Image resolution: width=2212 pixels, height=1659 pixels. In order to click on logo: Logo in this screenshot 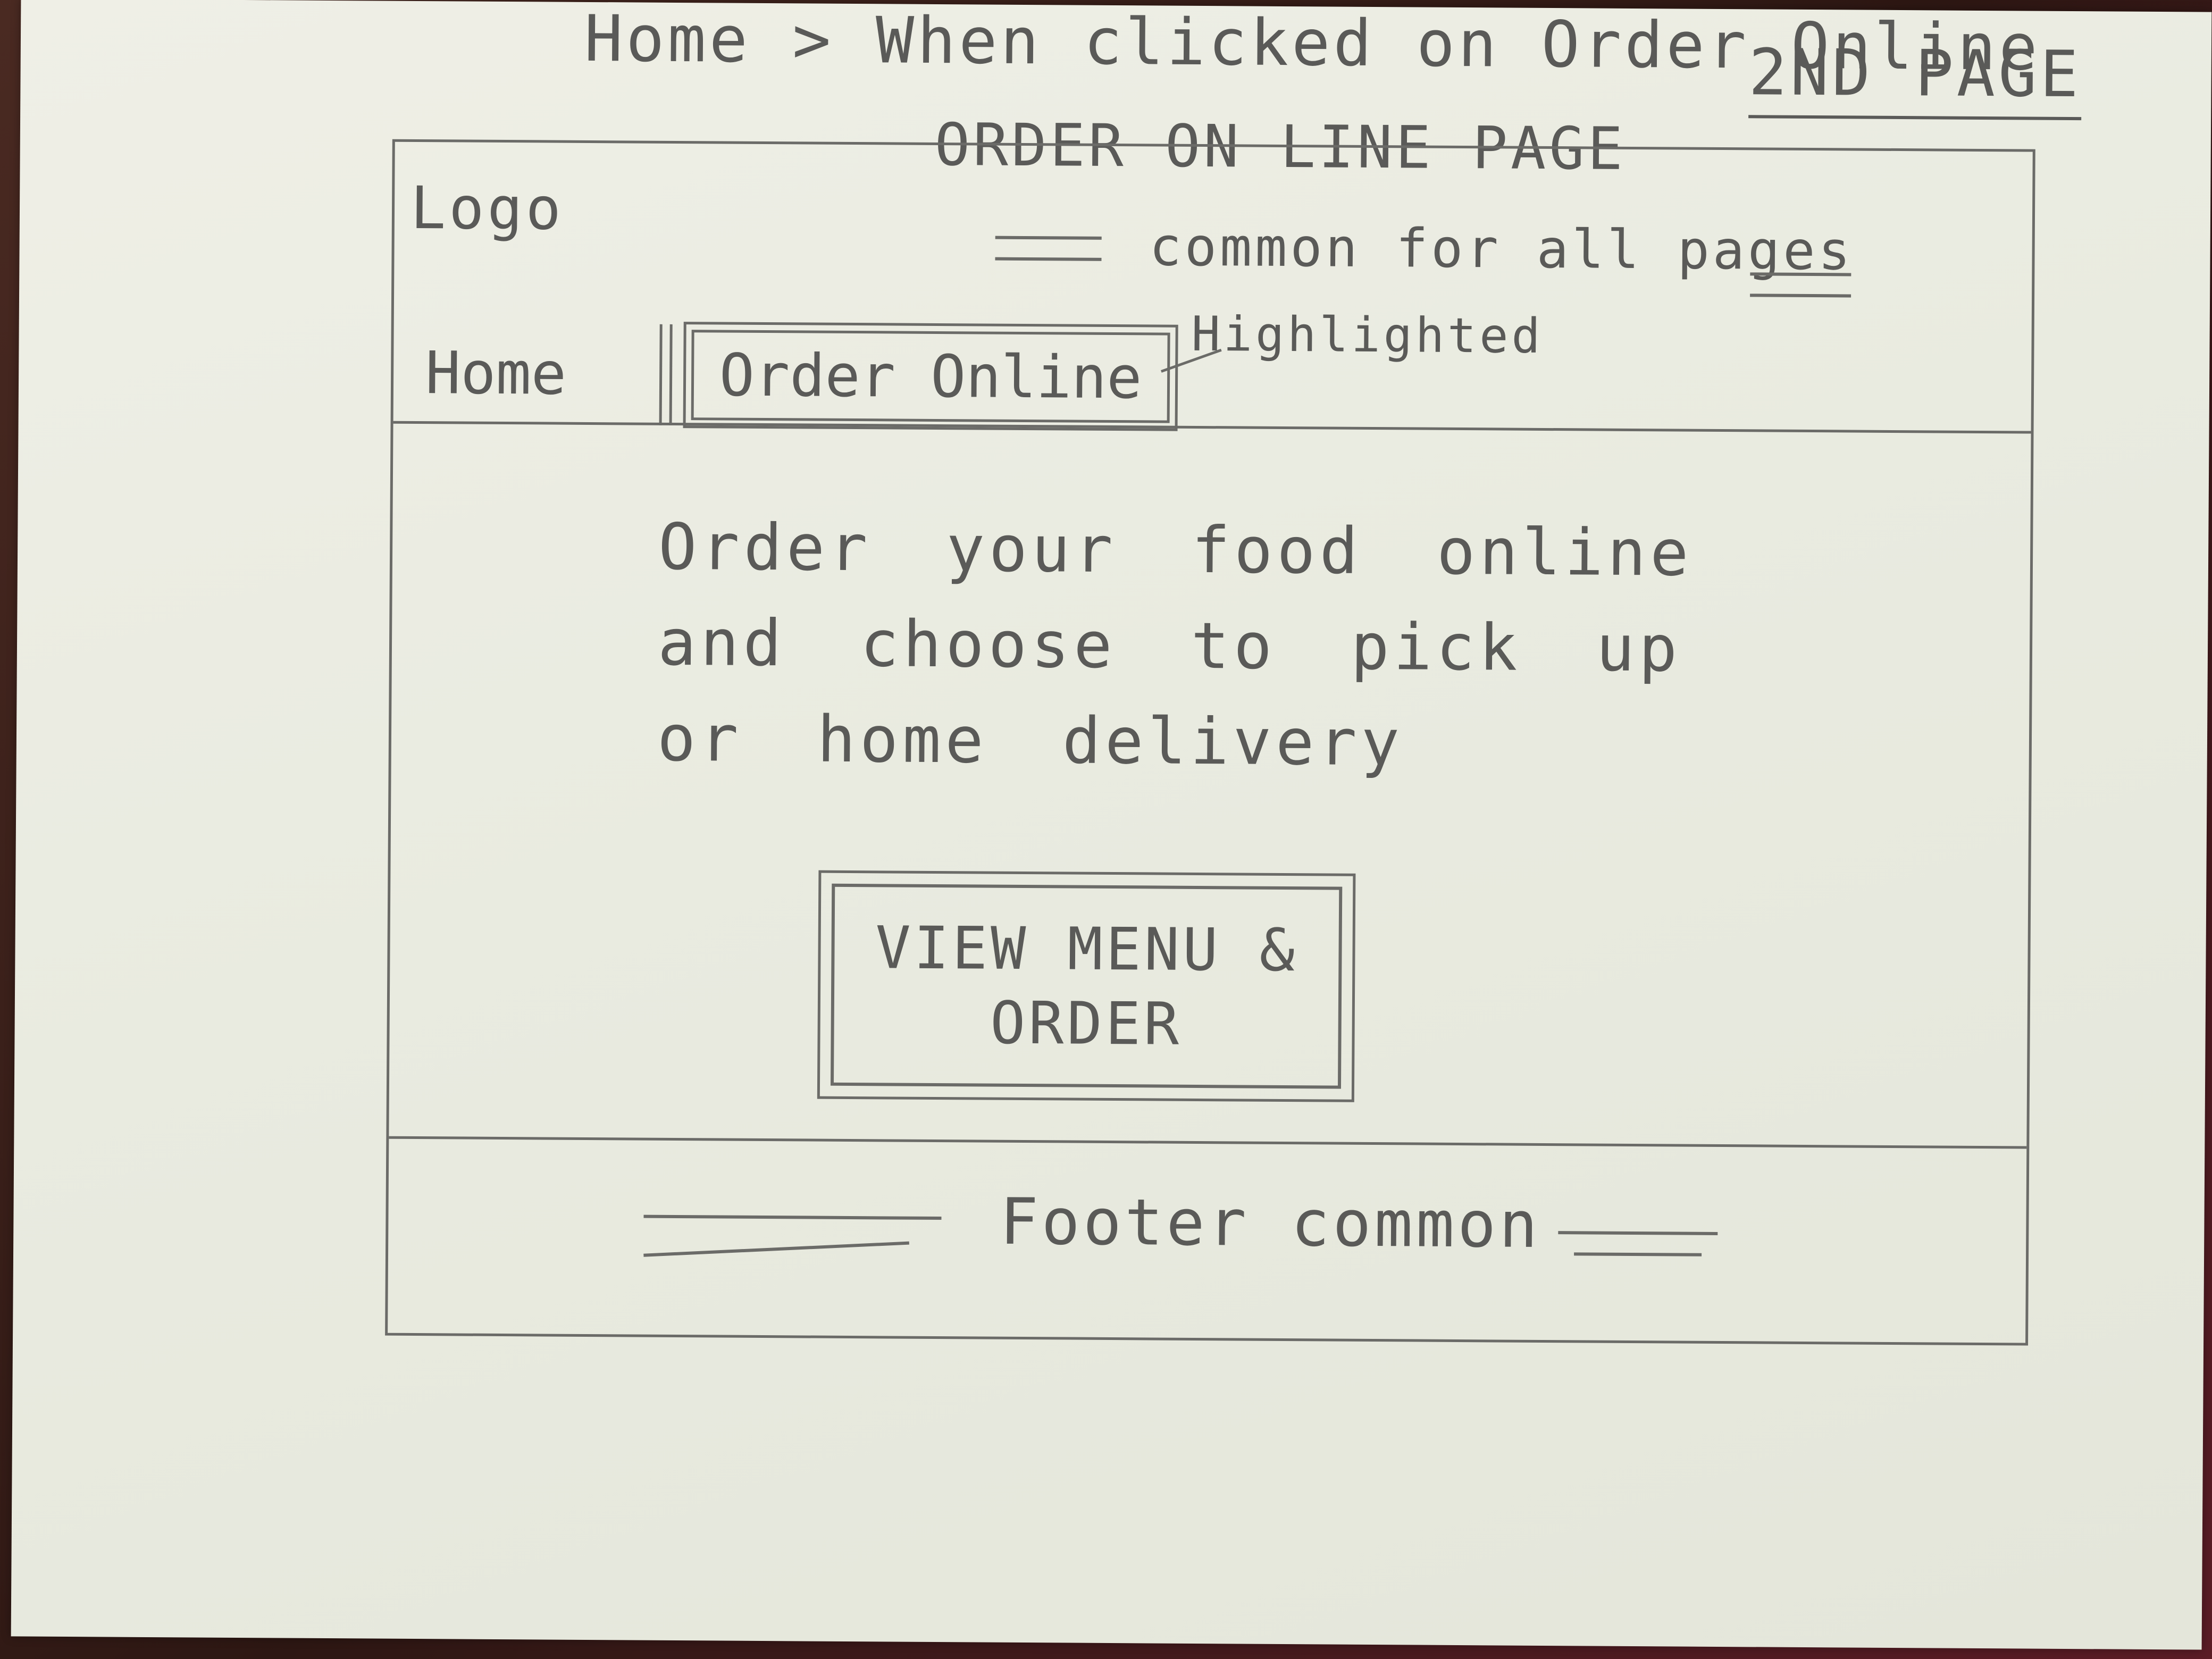, I will do `click(487, 208)`.